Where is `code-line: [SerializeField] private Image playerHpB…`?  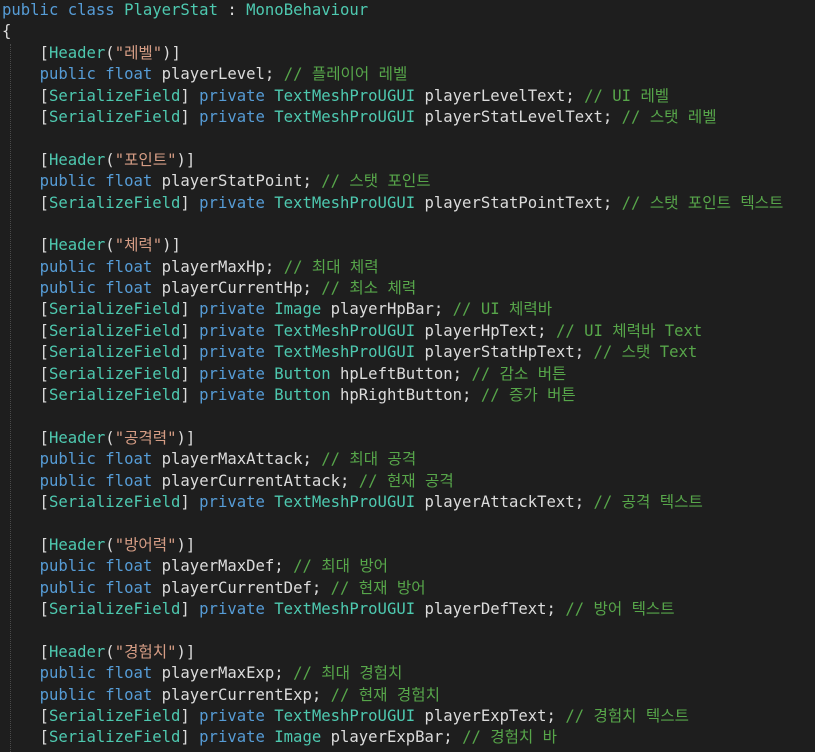
code-line: [SerializeField] private Image playerHpB… is located at coordinates (407, 309).